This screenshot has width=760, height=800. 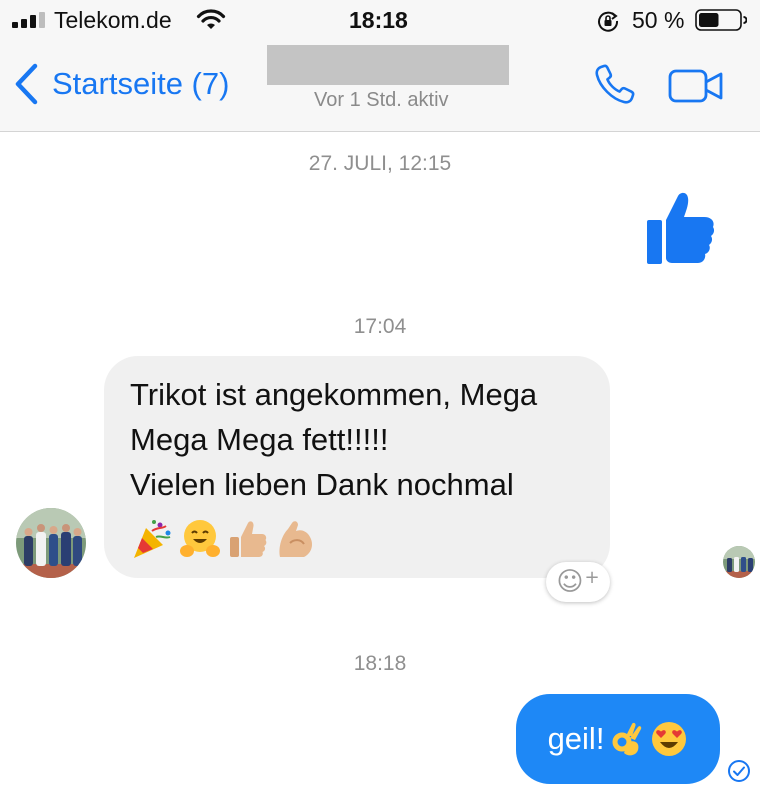 I want to click on carrier-name: Telekom.de, so click(x=113, y=20).